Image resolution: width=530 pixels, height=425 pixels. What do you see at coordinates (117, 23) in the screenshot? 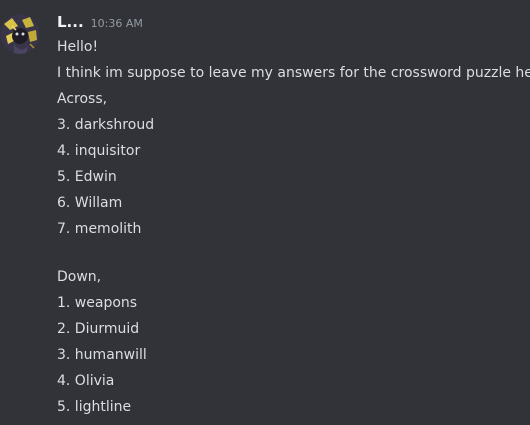
I see `message-timestamp: 10:36 AM` at bounding box center [117, 23].